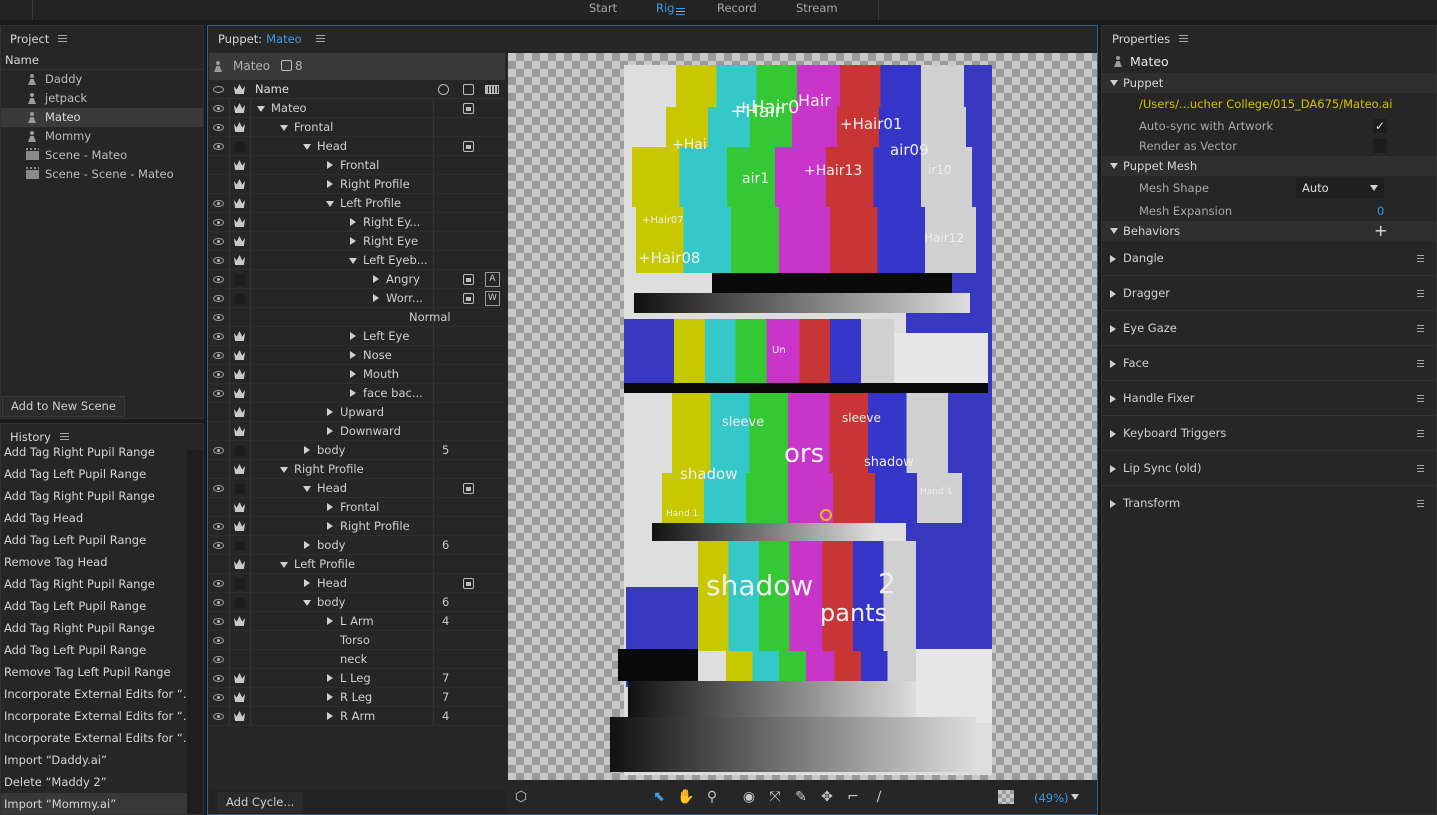 This screenshot has height=815, width=1437. Describe the element at coordinates (1184, 38) in the screenshot. I see `properties-menu-icon` at that location.